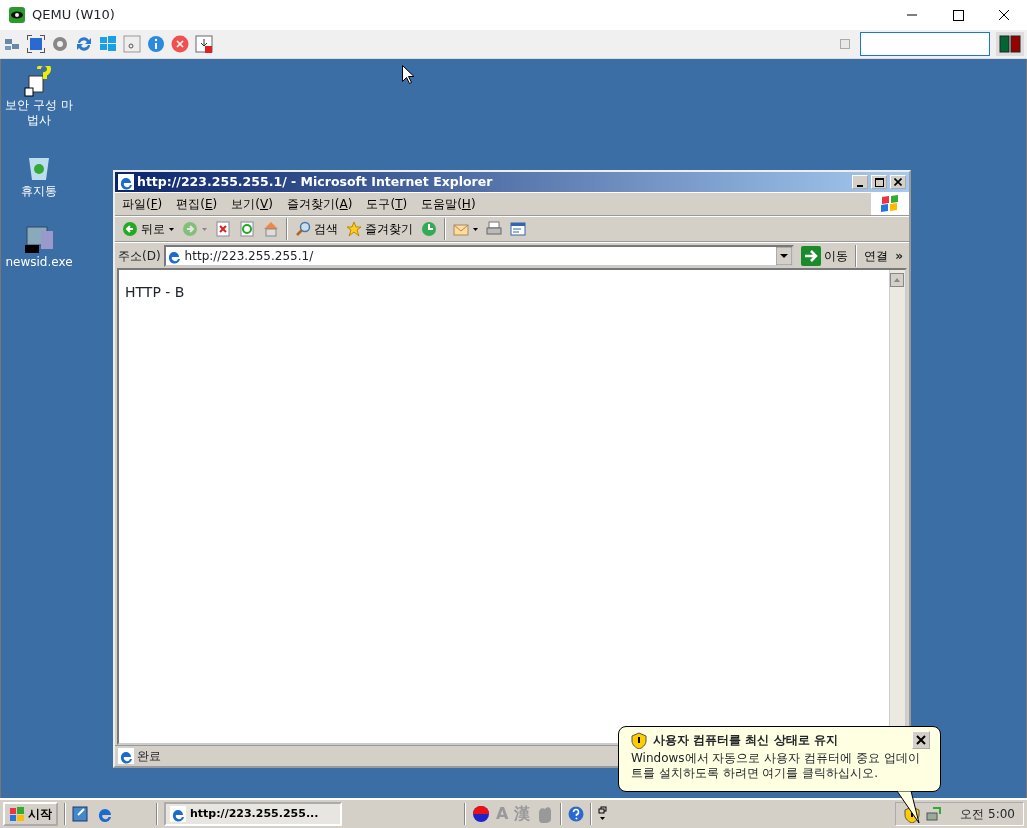  I want to click on window-title: http://223.255.255.1/ - Microsoft Internet Explorer, so click(315, 181).